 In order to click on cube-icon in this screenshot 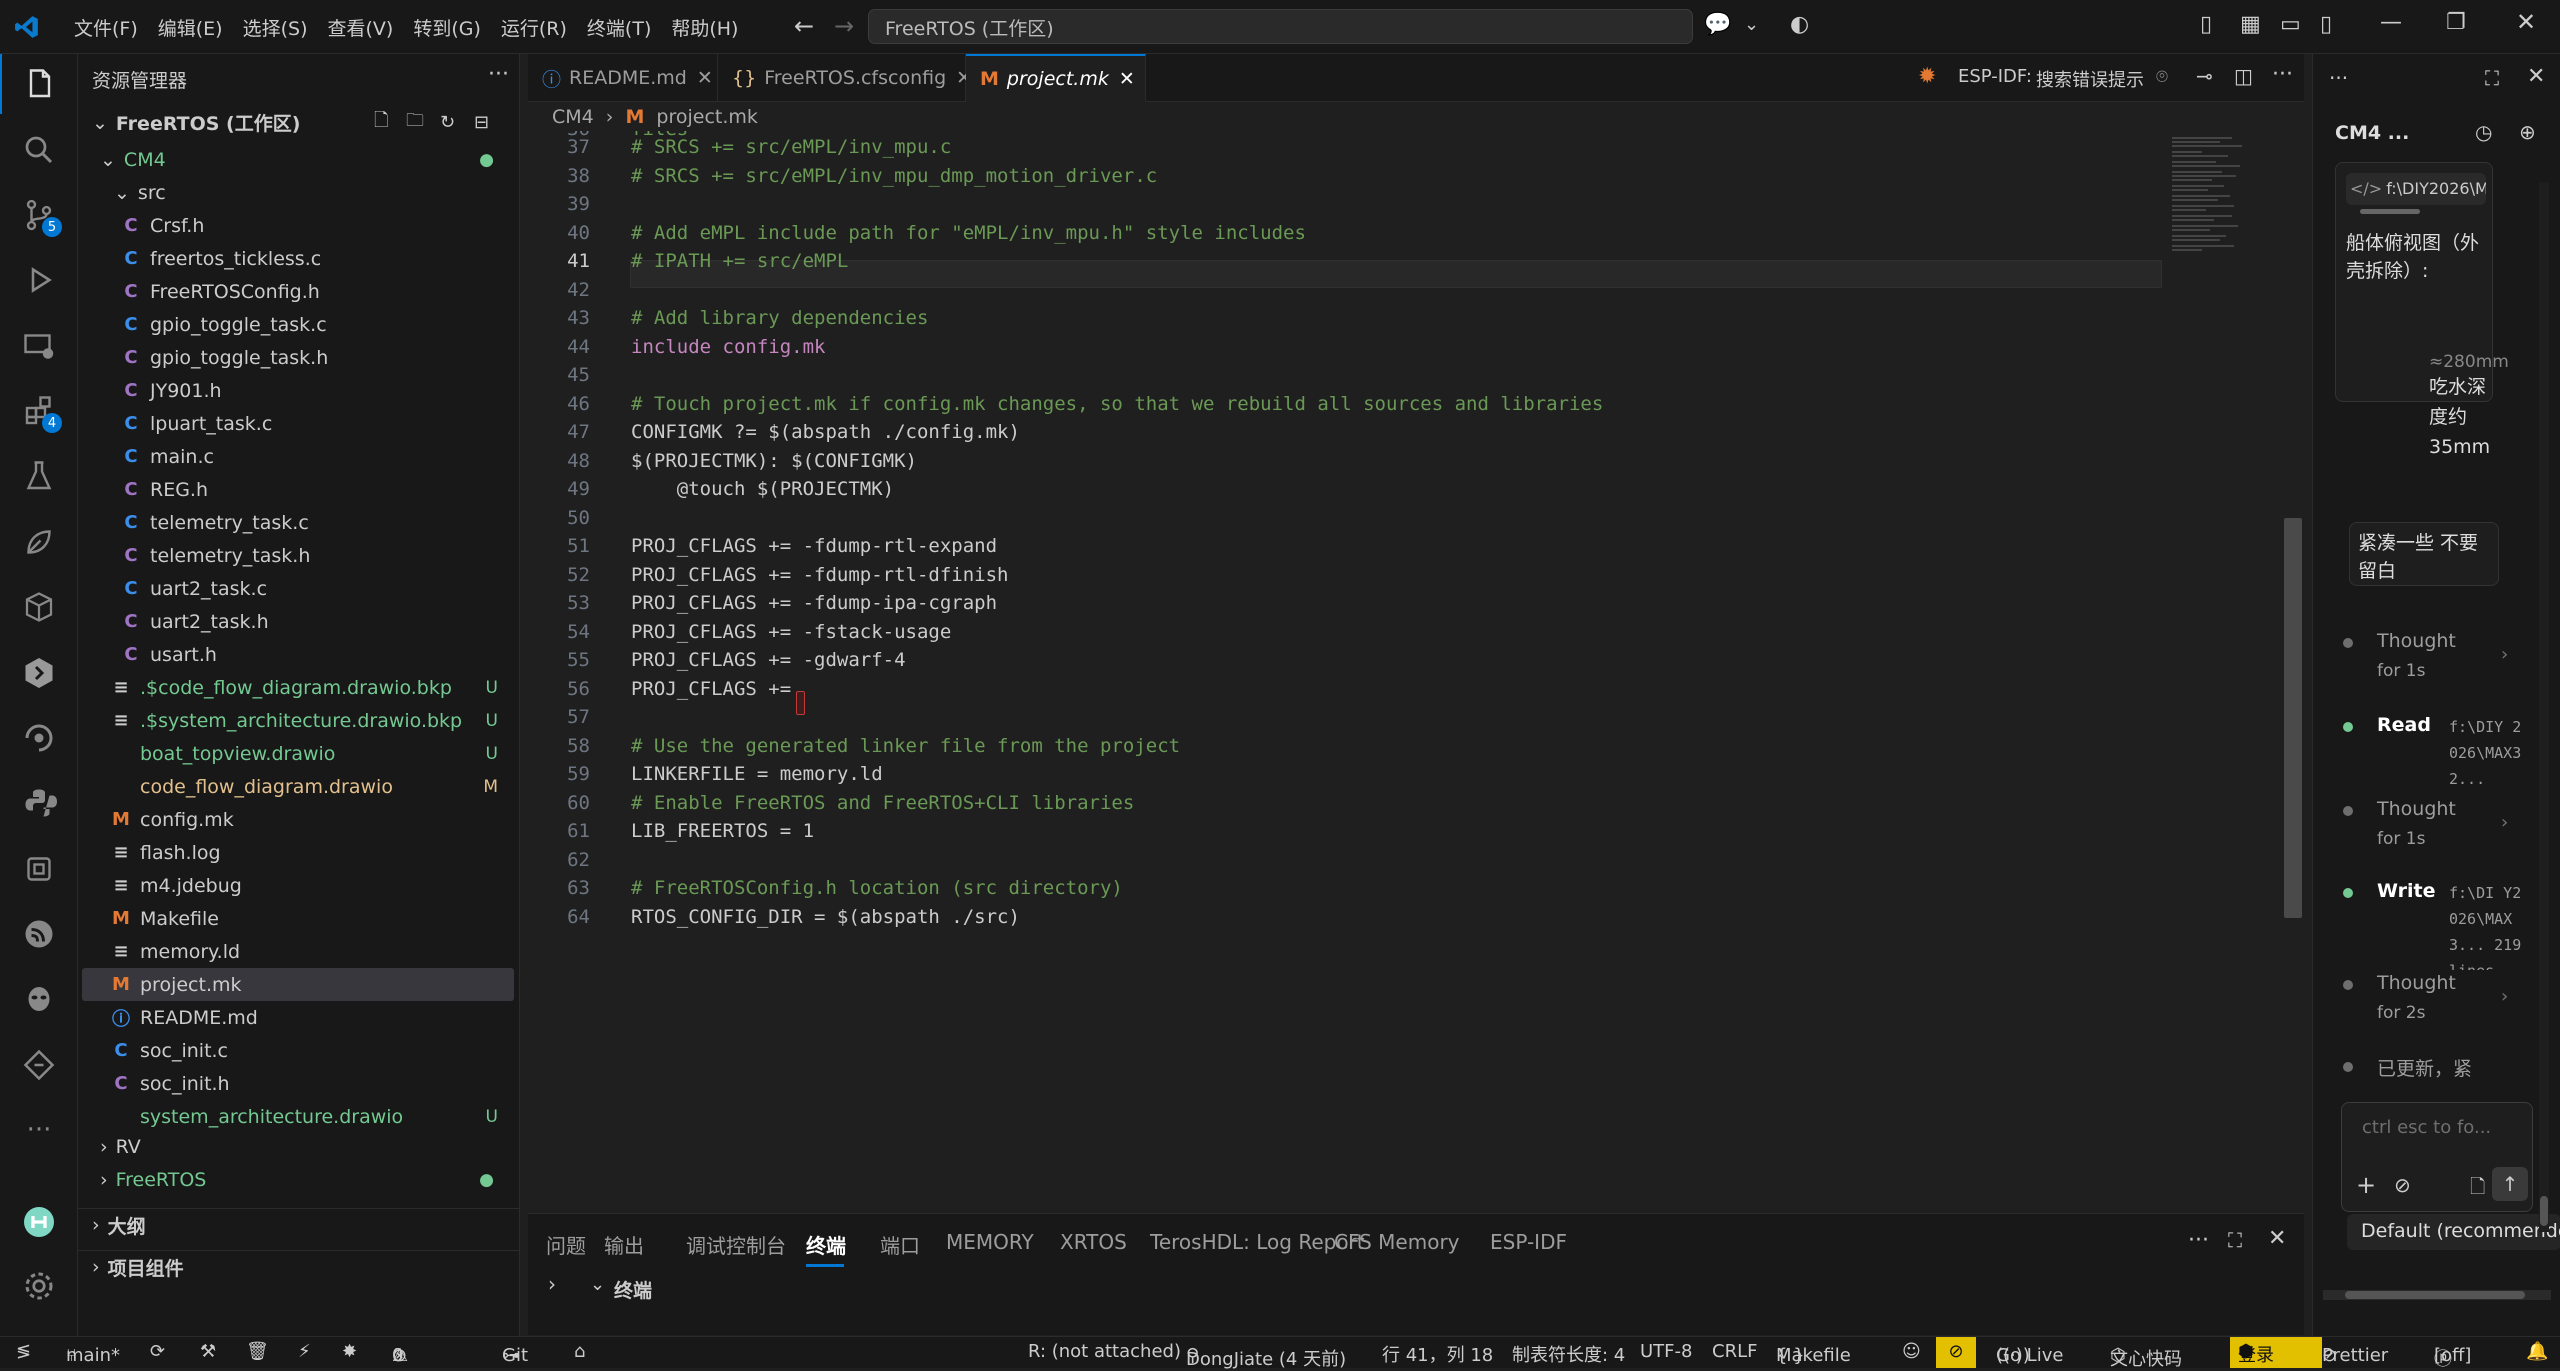, I will do `click(39, 607)`.